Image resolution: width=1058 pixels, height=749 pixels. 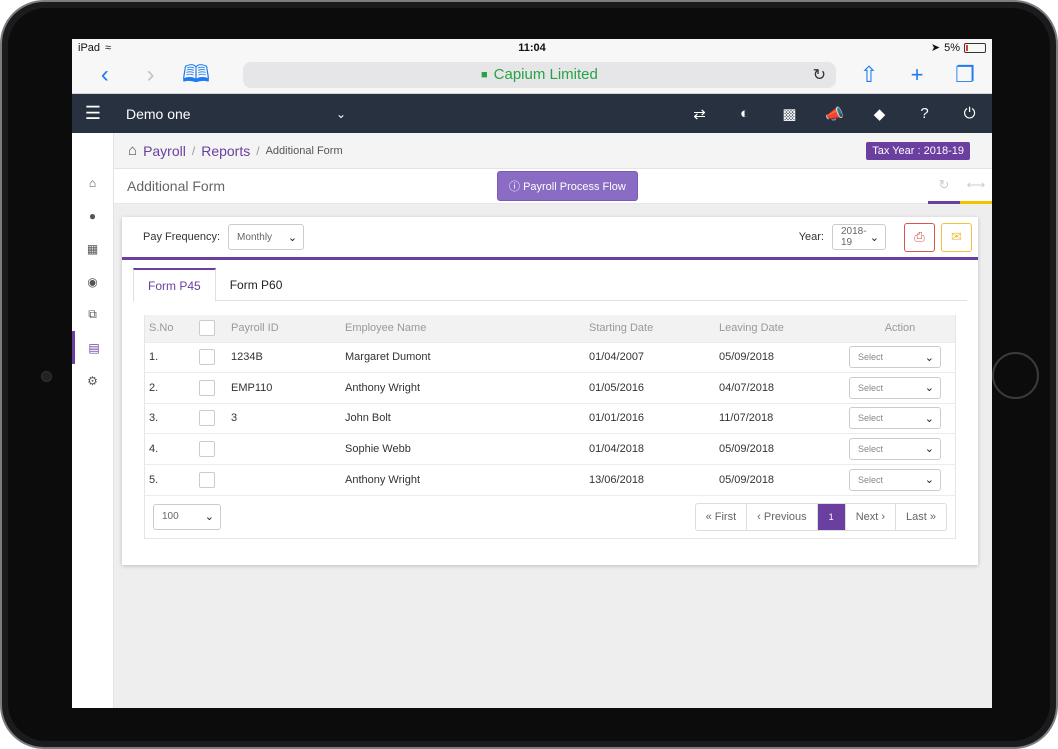 What do you see at coordinates (944, 186) in the screenshot?
I see `refresh-icon: ↻` at bounding box center [944, 186].